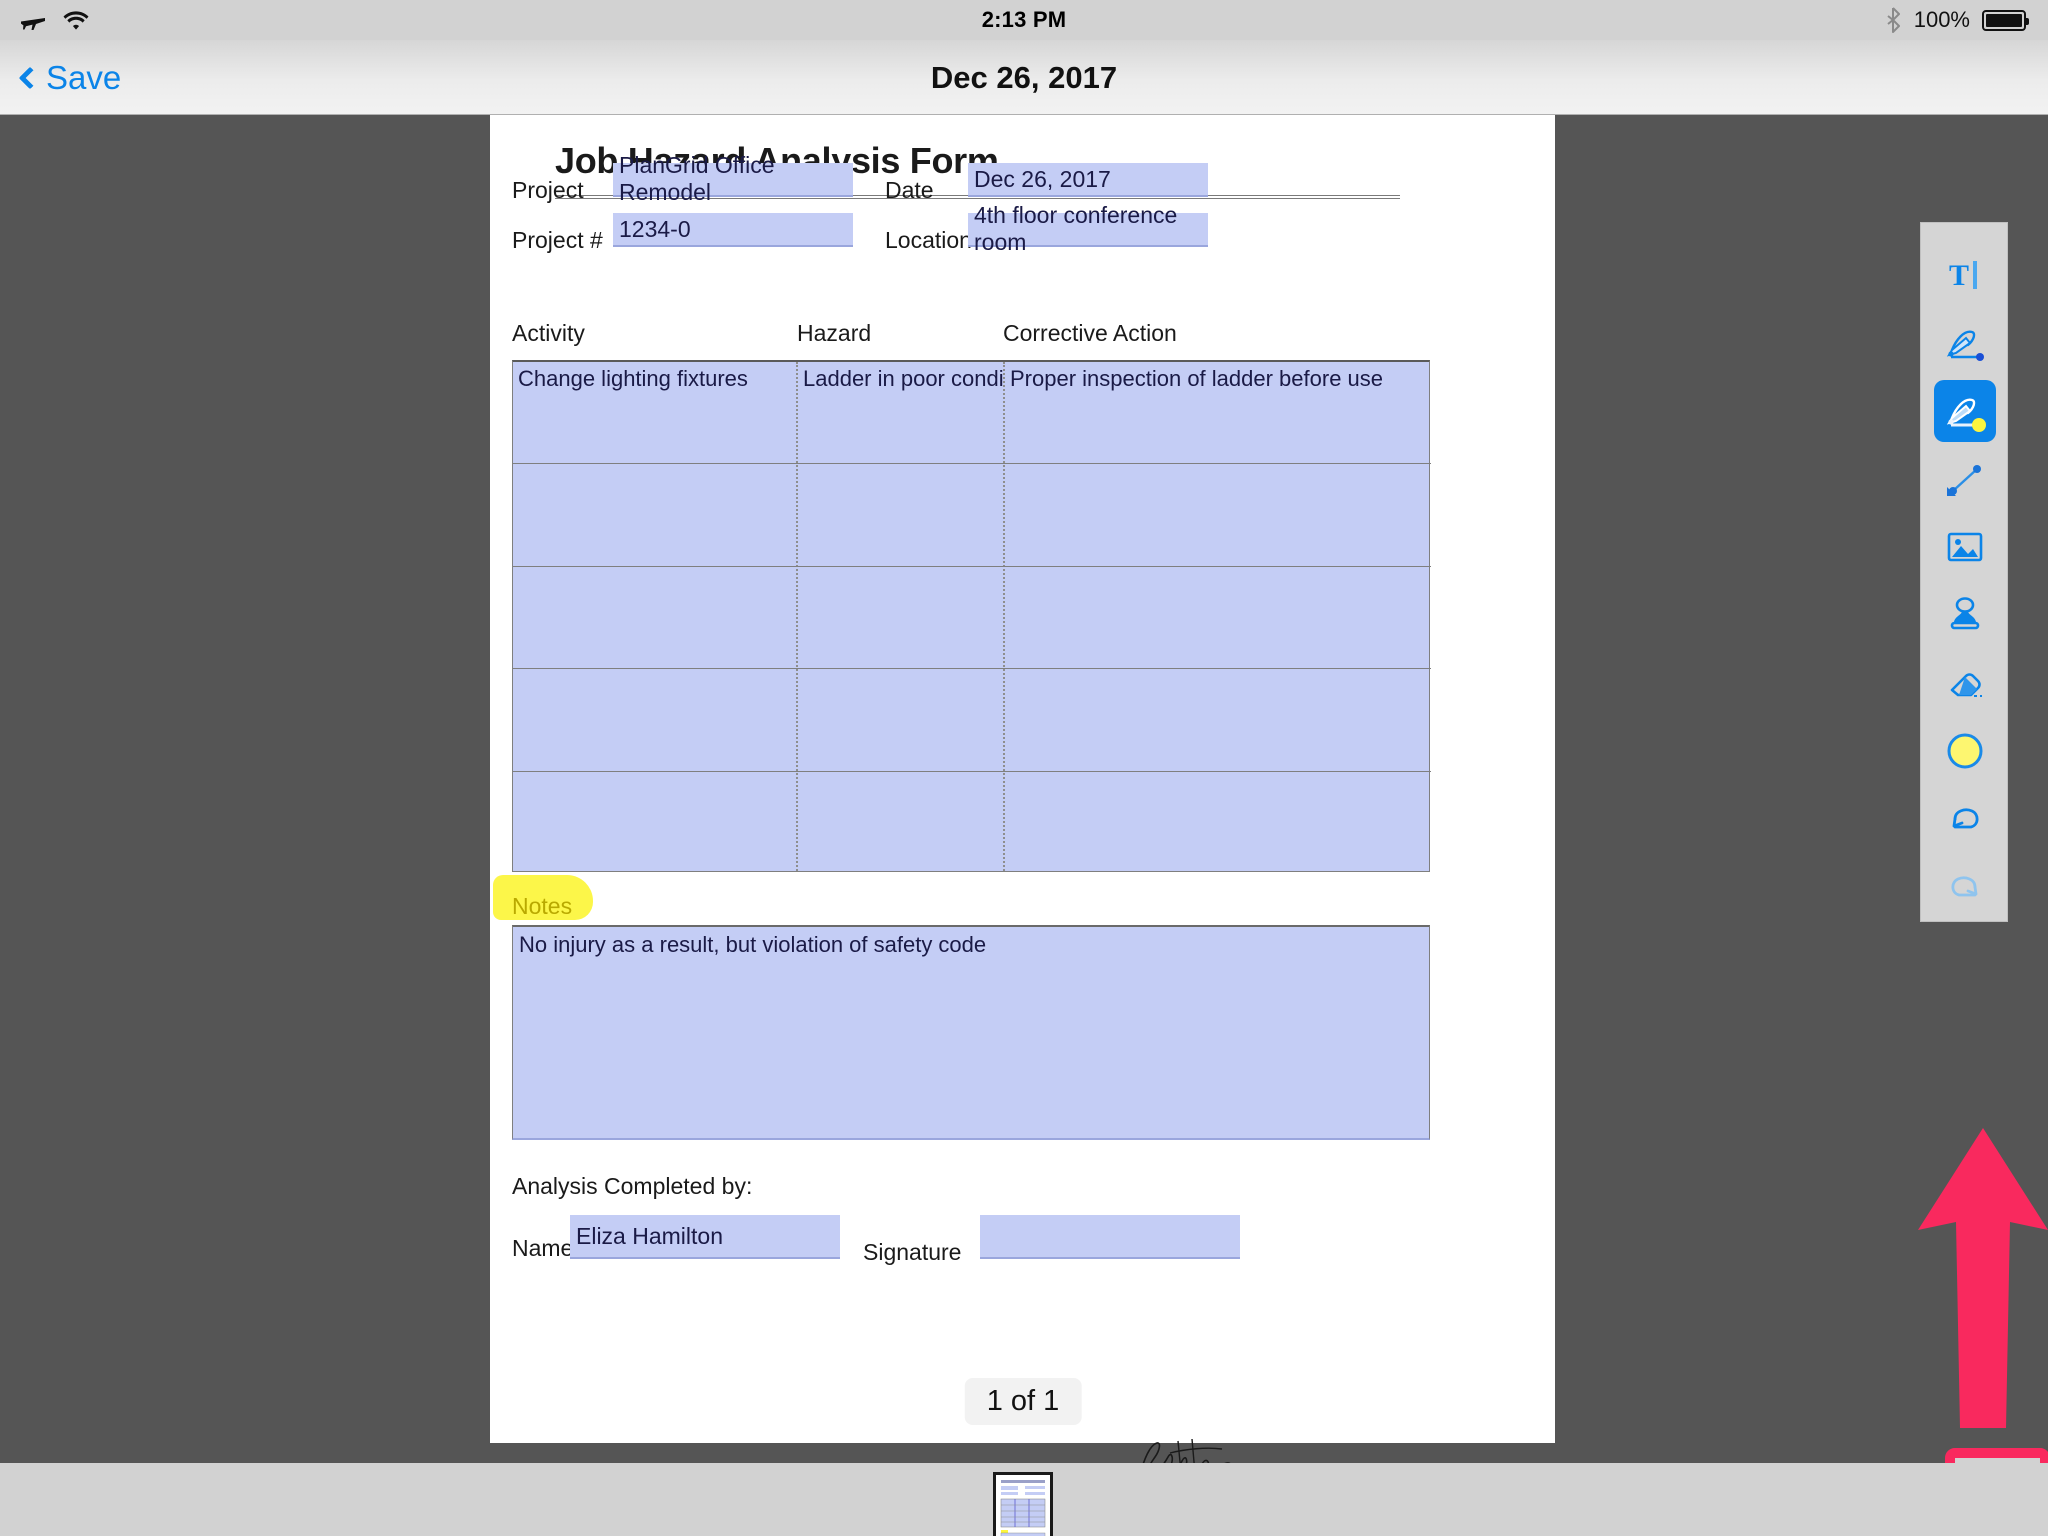 The width and height of the screenshot is (2048, 1536). Describe the element at coordinates (542, 906) in the screenshot. I see `notes-label: Notes` at that location.